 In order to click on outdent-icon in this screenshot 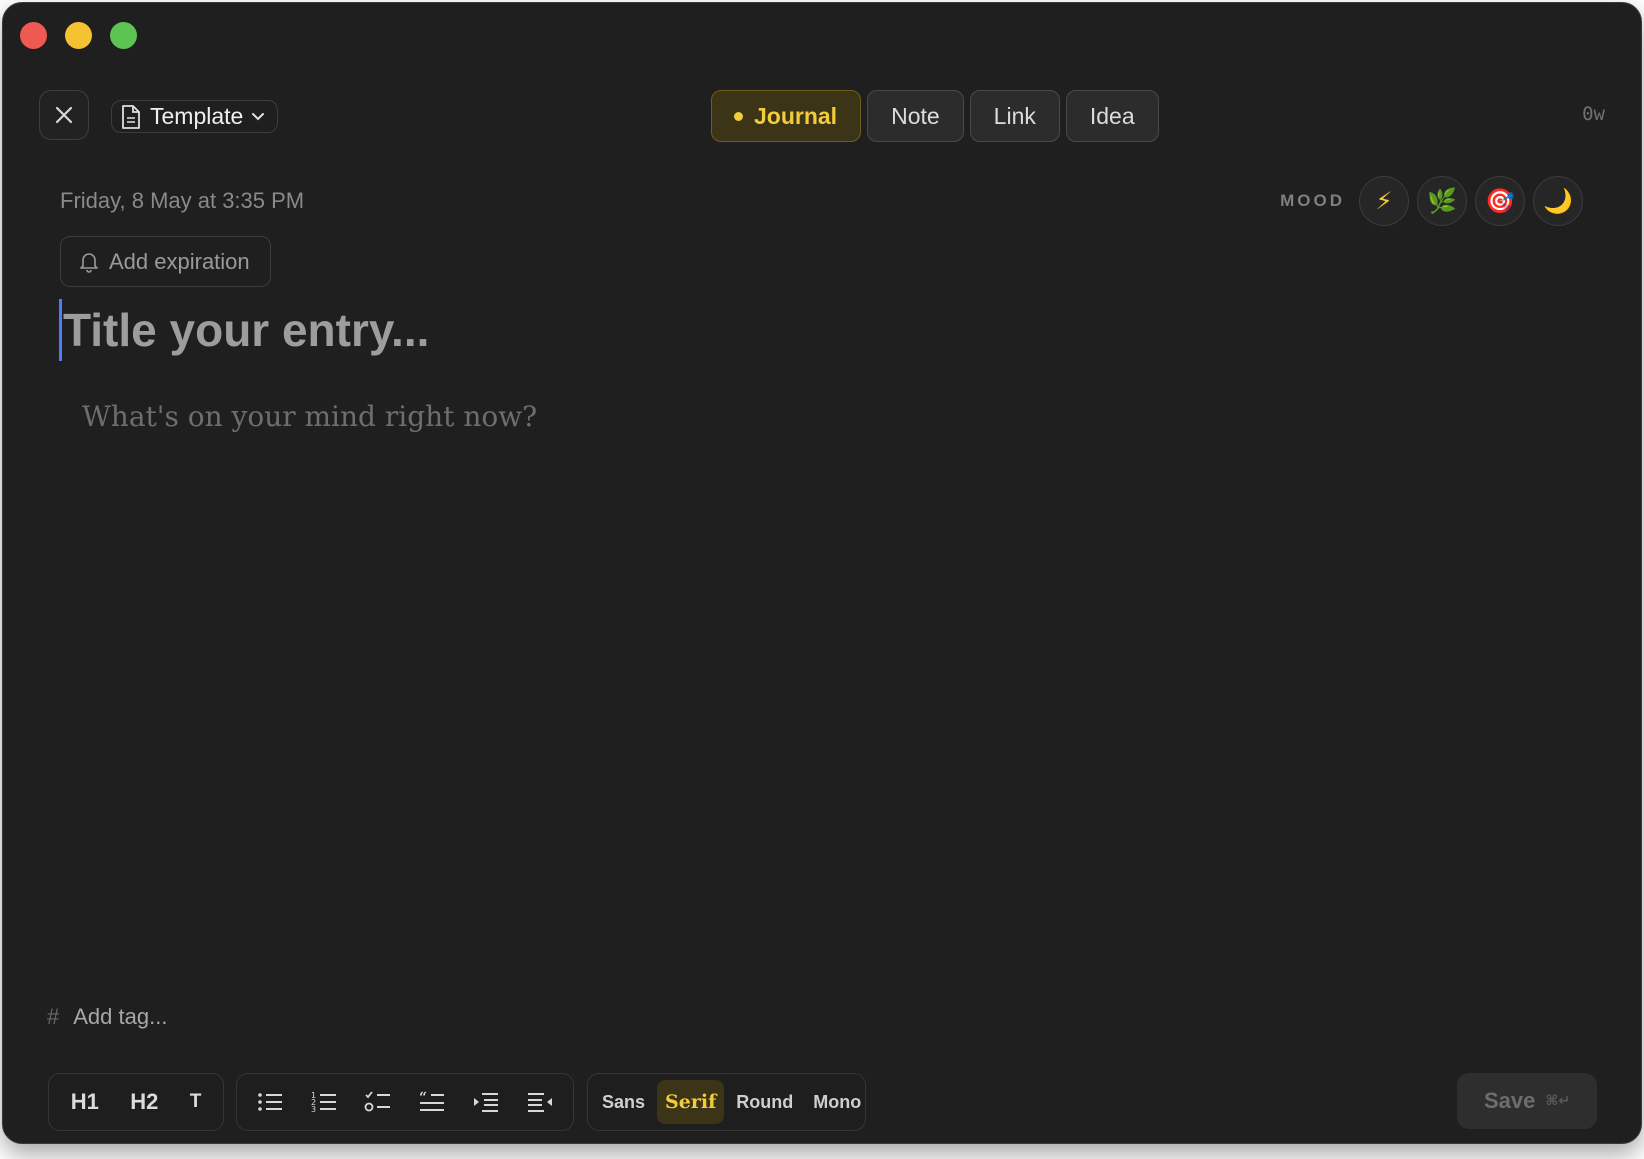, I will do `click(540, 1102)`.